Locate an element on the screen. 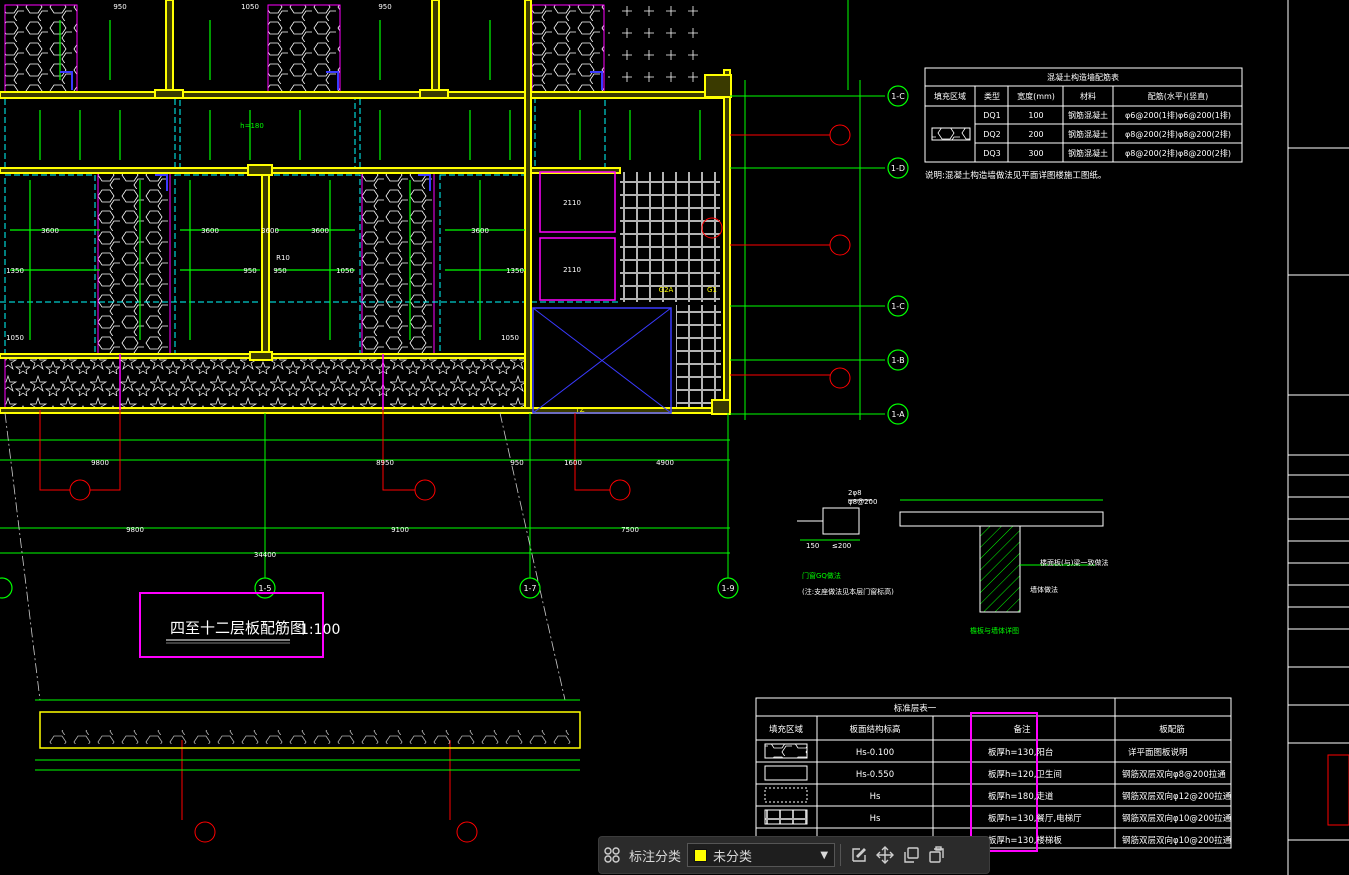  detail-label: 门窗GQ做法 is located at coordinates (821, 575).